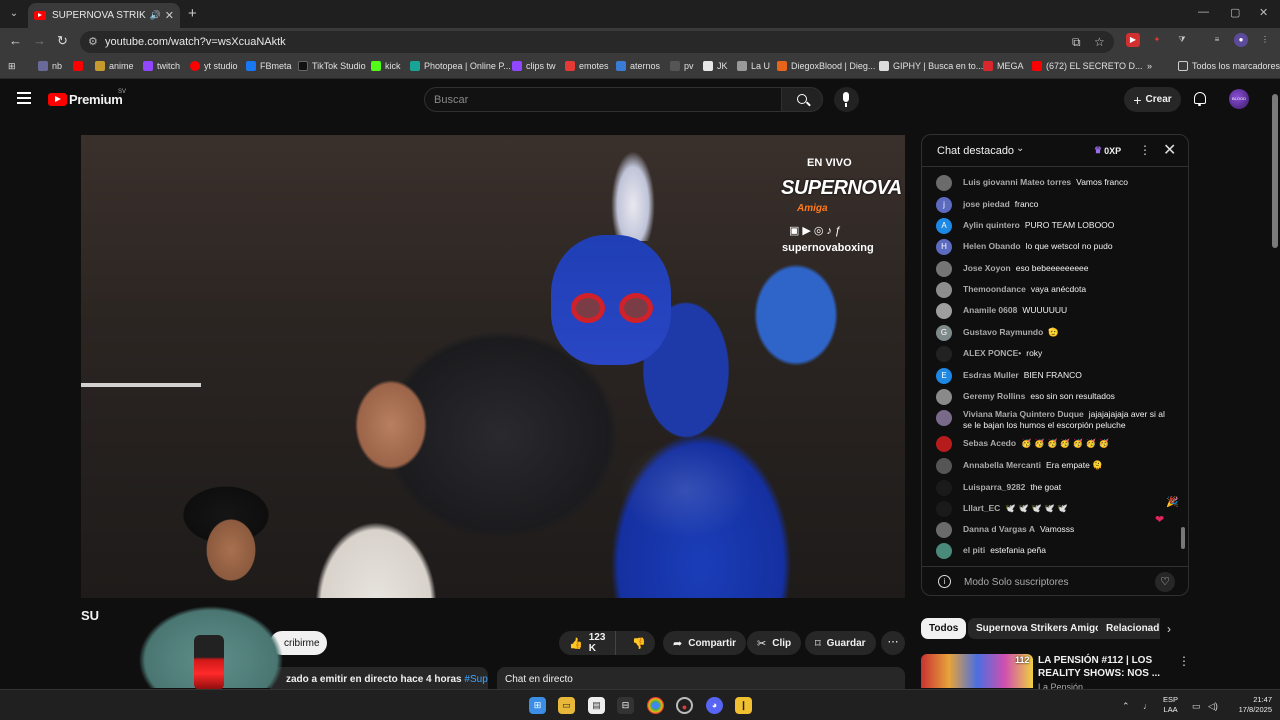 This screenshot has width=1280, height=720. Describe the element at coordinates (599, 100) in the screenshot. I see `search-input` at that location.